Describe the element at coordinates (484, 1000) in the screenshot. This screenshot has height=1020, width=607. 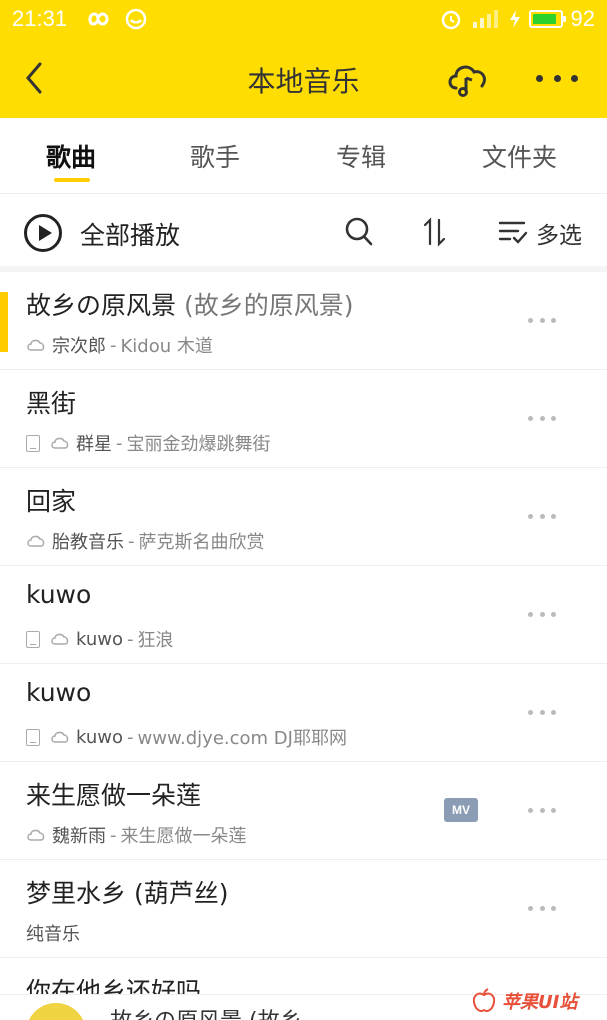
I see `apple-logo-icon` at that location.